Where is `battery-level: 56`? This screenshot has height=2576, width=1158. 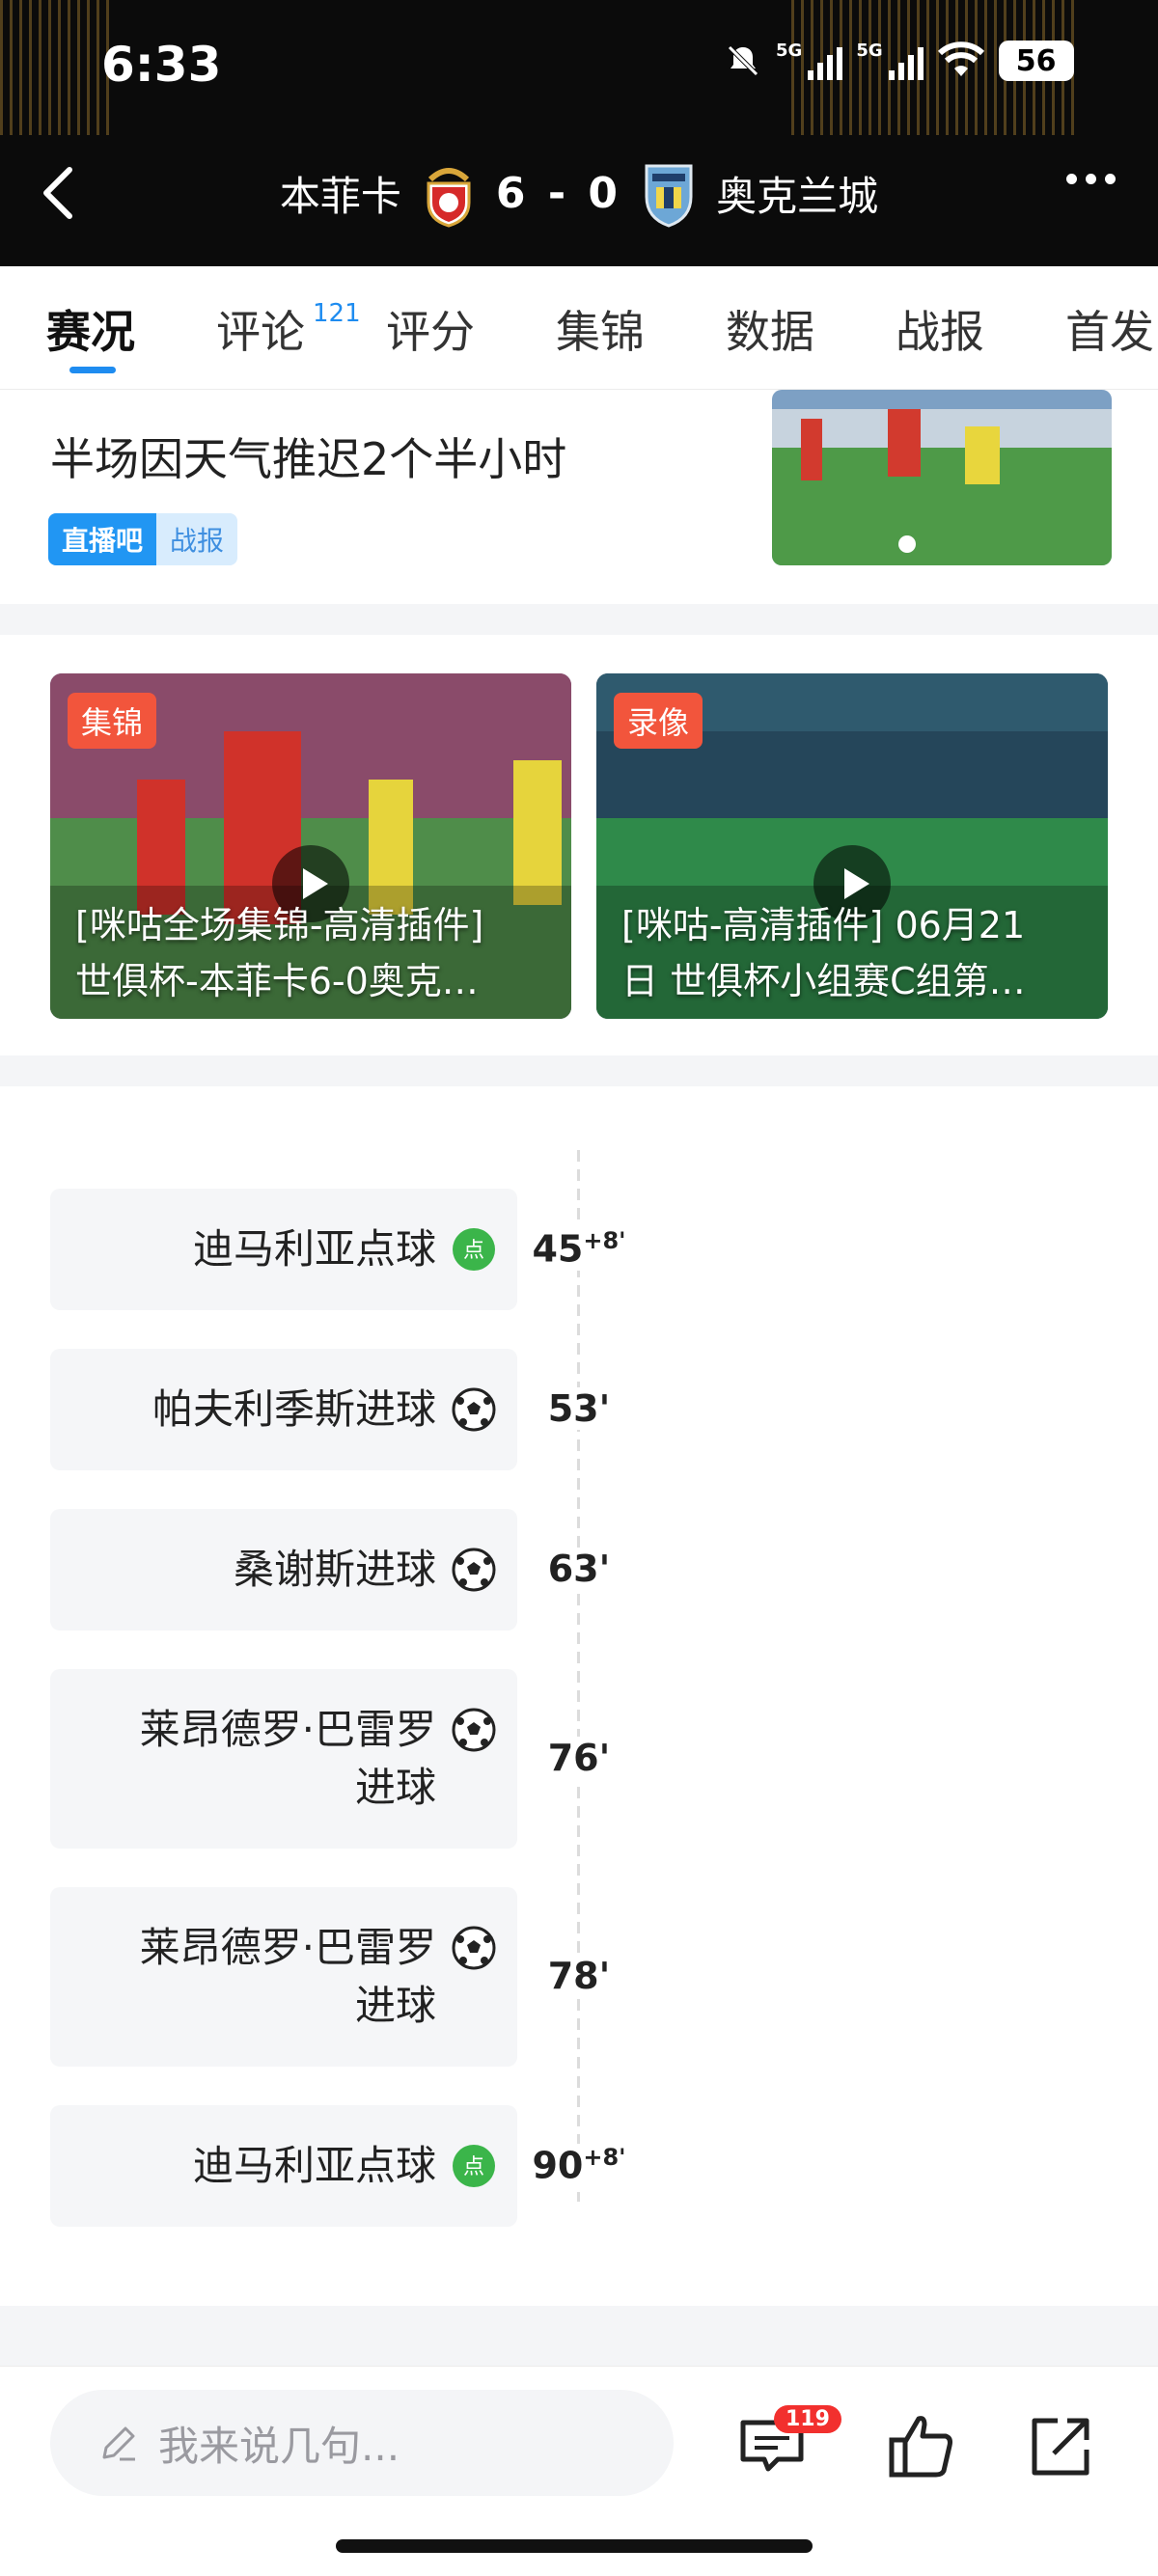
battery-level: 56 is located at coordinates (1036, 61).